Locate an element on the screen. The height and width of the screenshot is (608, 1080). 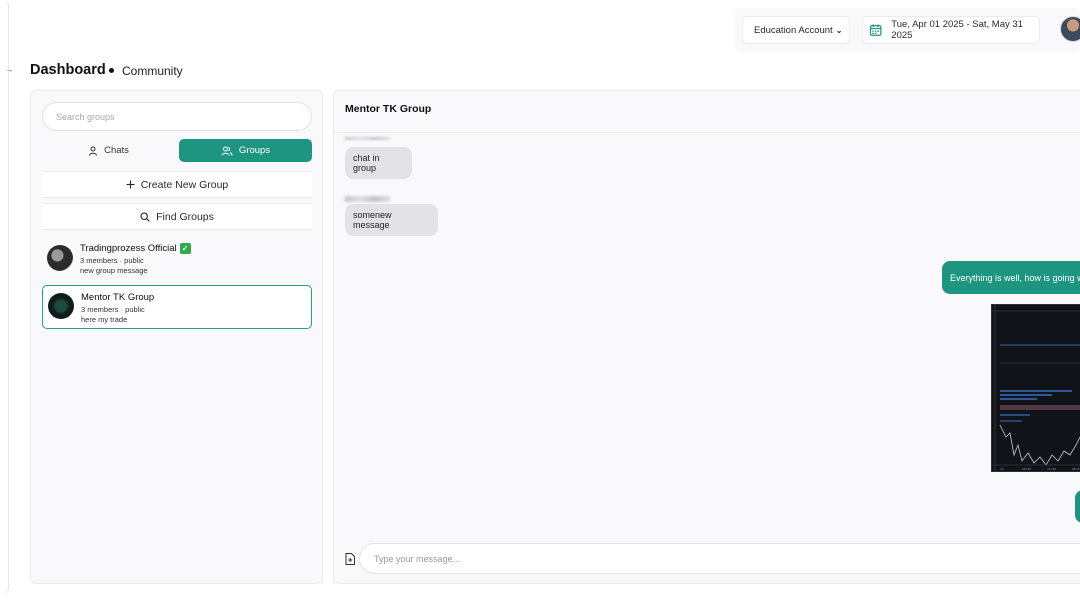
find-groups-label: Find Groups is located at coordinates (185, 216).